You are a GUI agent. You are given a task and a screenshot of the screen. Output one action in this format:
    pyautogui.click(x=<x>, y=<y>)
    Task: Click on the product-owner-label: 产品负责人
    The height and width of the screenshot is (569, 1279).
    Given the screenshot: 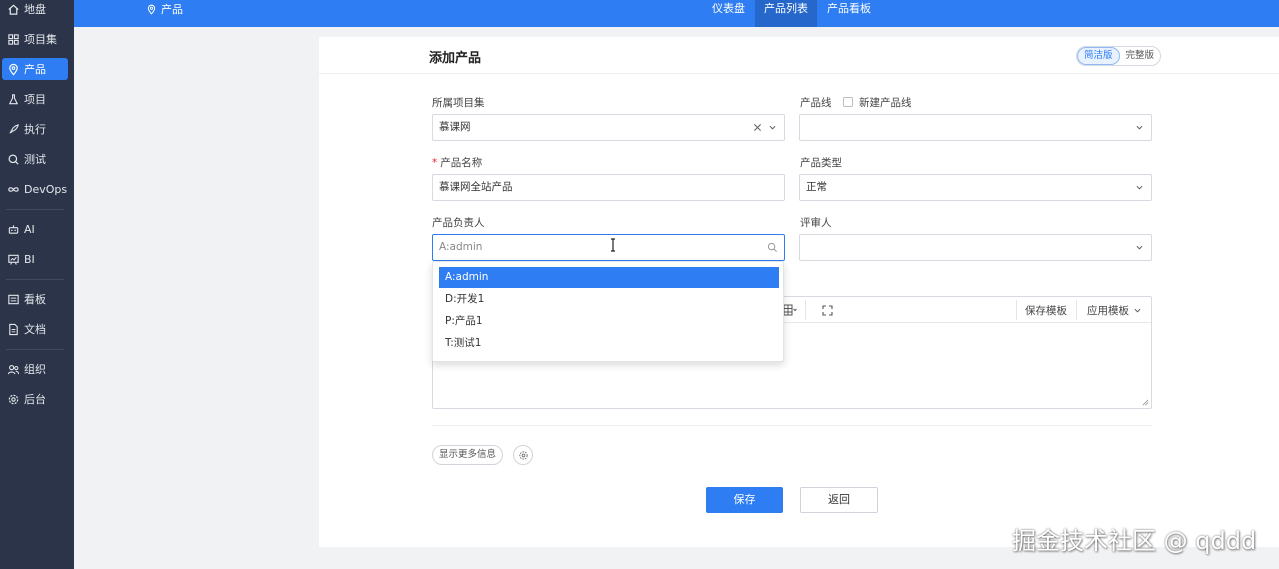 What is the action you would take?
    pyautogui.click(x=458, y=223)
    